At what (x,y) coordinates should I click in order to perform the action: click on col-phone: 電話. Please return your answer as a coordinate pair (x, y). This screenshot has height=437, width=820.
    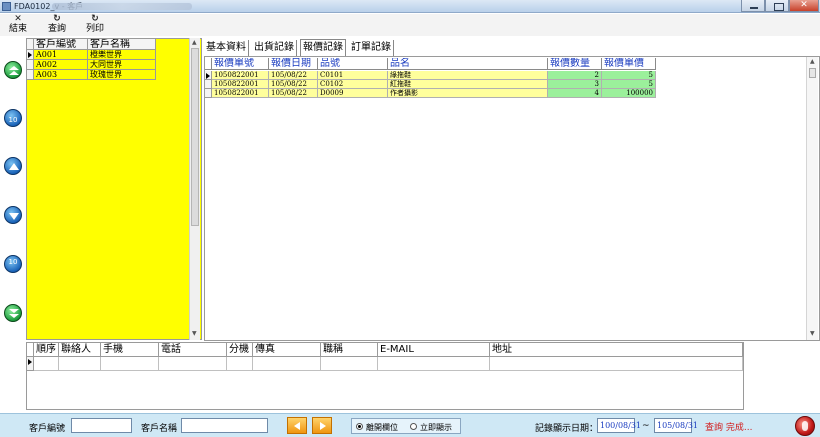
    Looking at the image, I should click on (193, 350).